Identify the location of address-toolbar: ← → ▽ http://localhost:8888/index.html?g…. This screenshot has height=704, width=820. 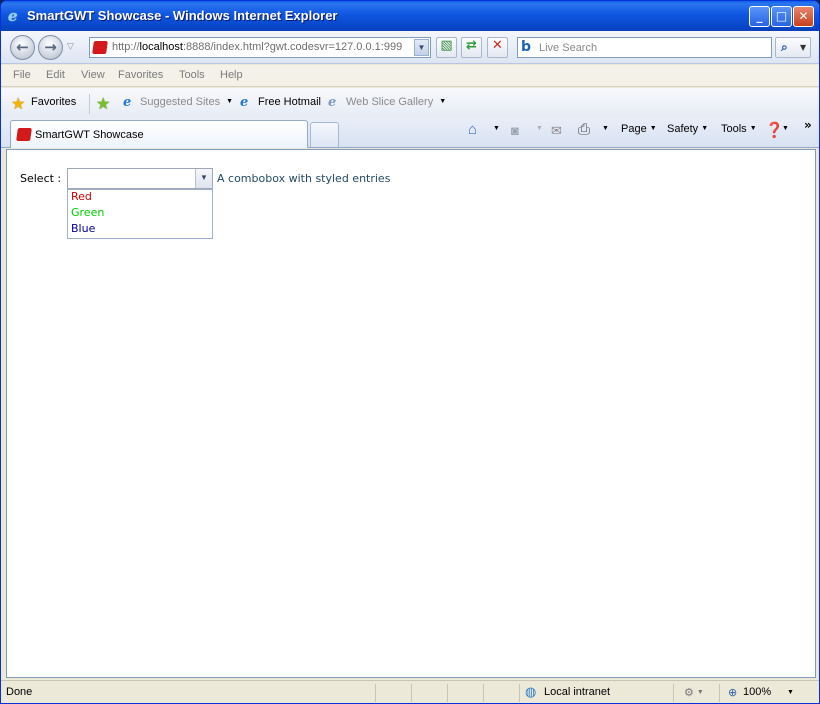
(410, 47).